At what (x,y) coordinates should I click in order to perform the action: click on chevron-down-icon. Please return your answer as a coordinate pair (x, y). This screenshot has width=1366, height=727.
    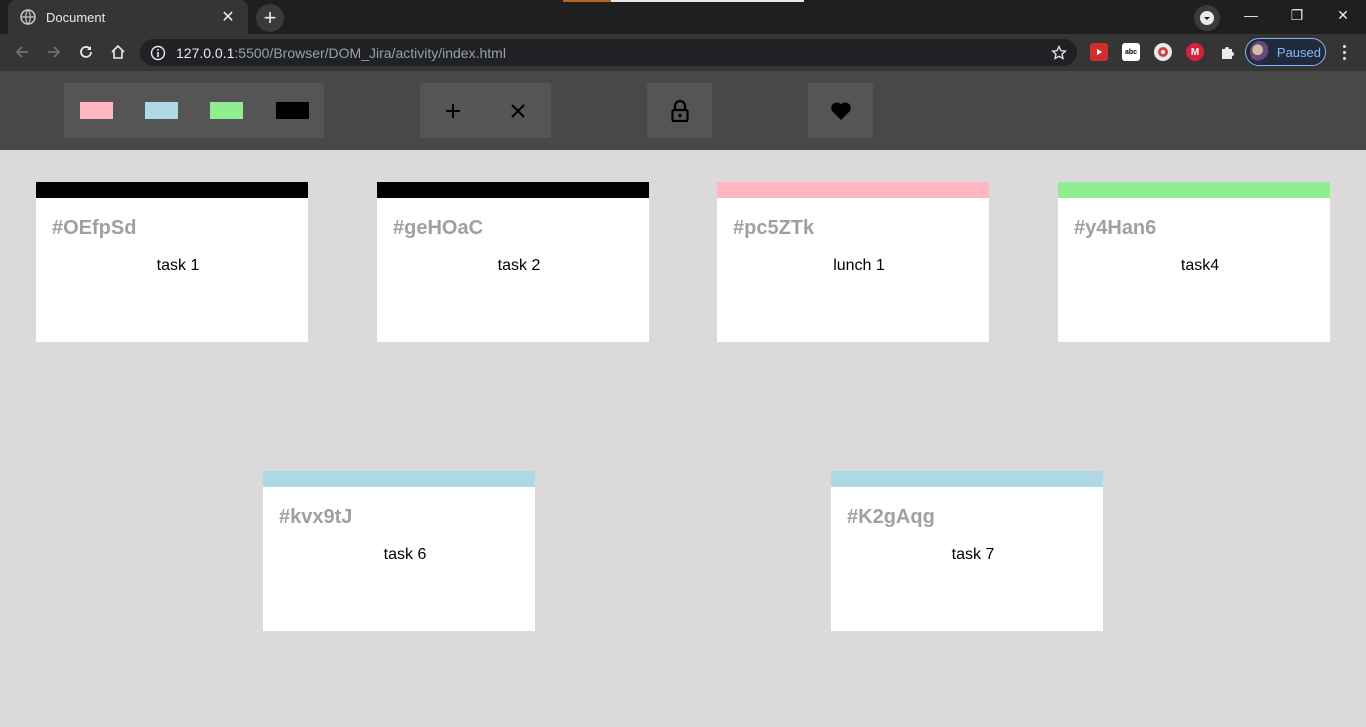
    Looking at the image, I should click on (1207, 18).